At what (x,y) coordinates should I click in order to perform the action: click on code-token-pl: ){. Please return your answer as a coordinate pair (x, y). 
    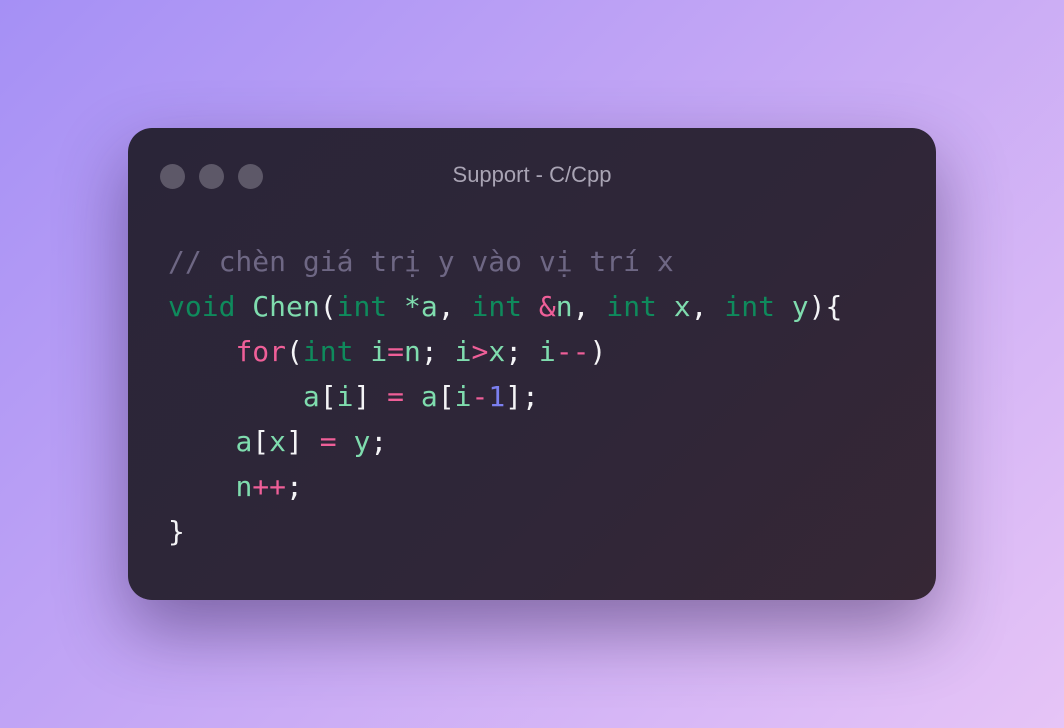
    Looking at the image, I should click on (825, 306).